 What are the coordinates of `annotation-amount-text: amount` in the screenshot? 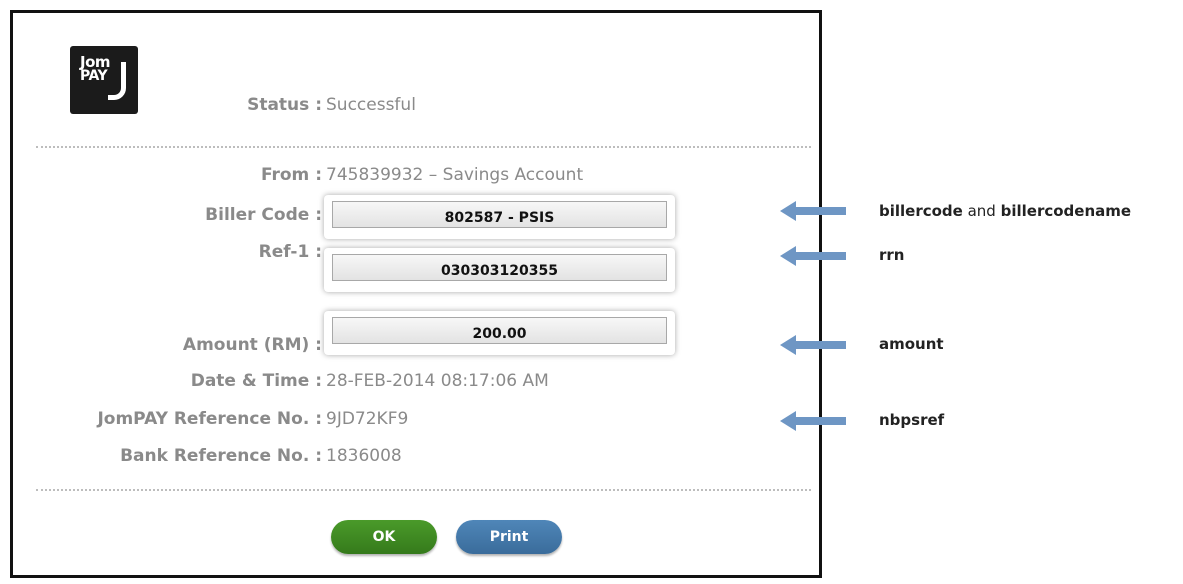 It's located at (911, 344).